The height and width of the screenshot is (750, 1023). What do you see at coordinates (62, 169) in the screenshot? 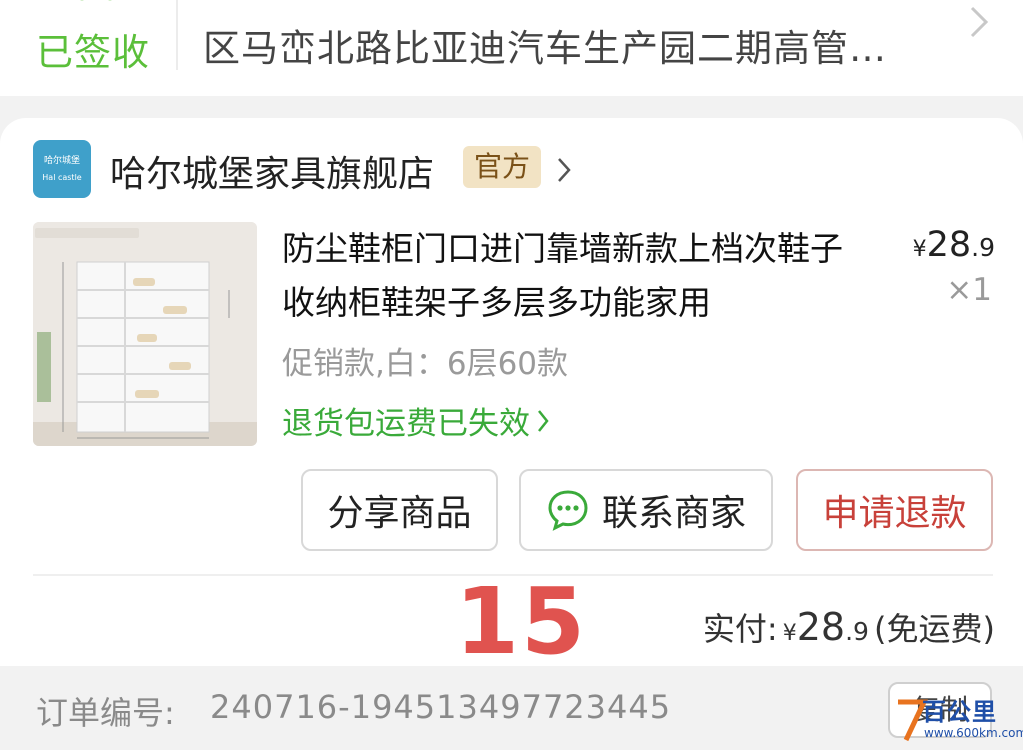
I see `store-logo: 哈尔城堡 Hal castle` at bounding box center [62, 169].